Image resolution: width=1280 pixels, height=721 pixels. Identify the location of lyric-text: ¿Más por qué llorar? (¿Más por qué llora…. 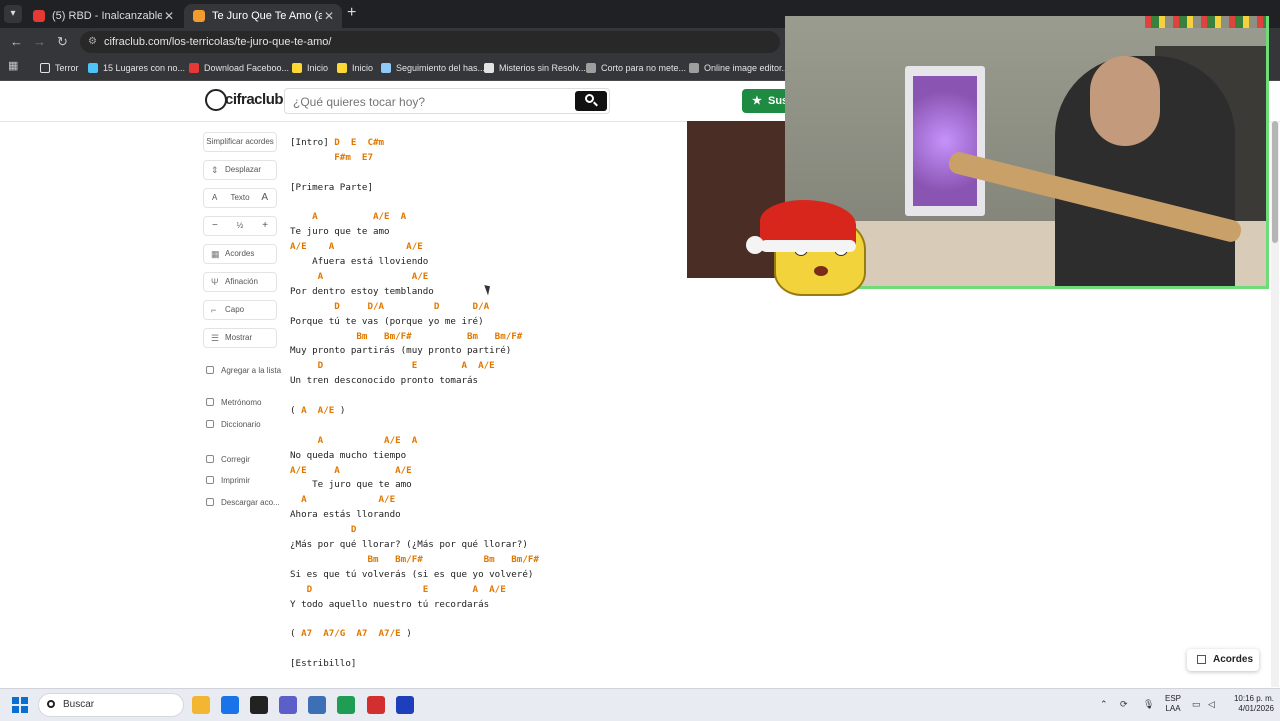
(409, 545).